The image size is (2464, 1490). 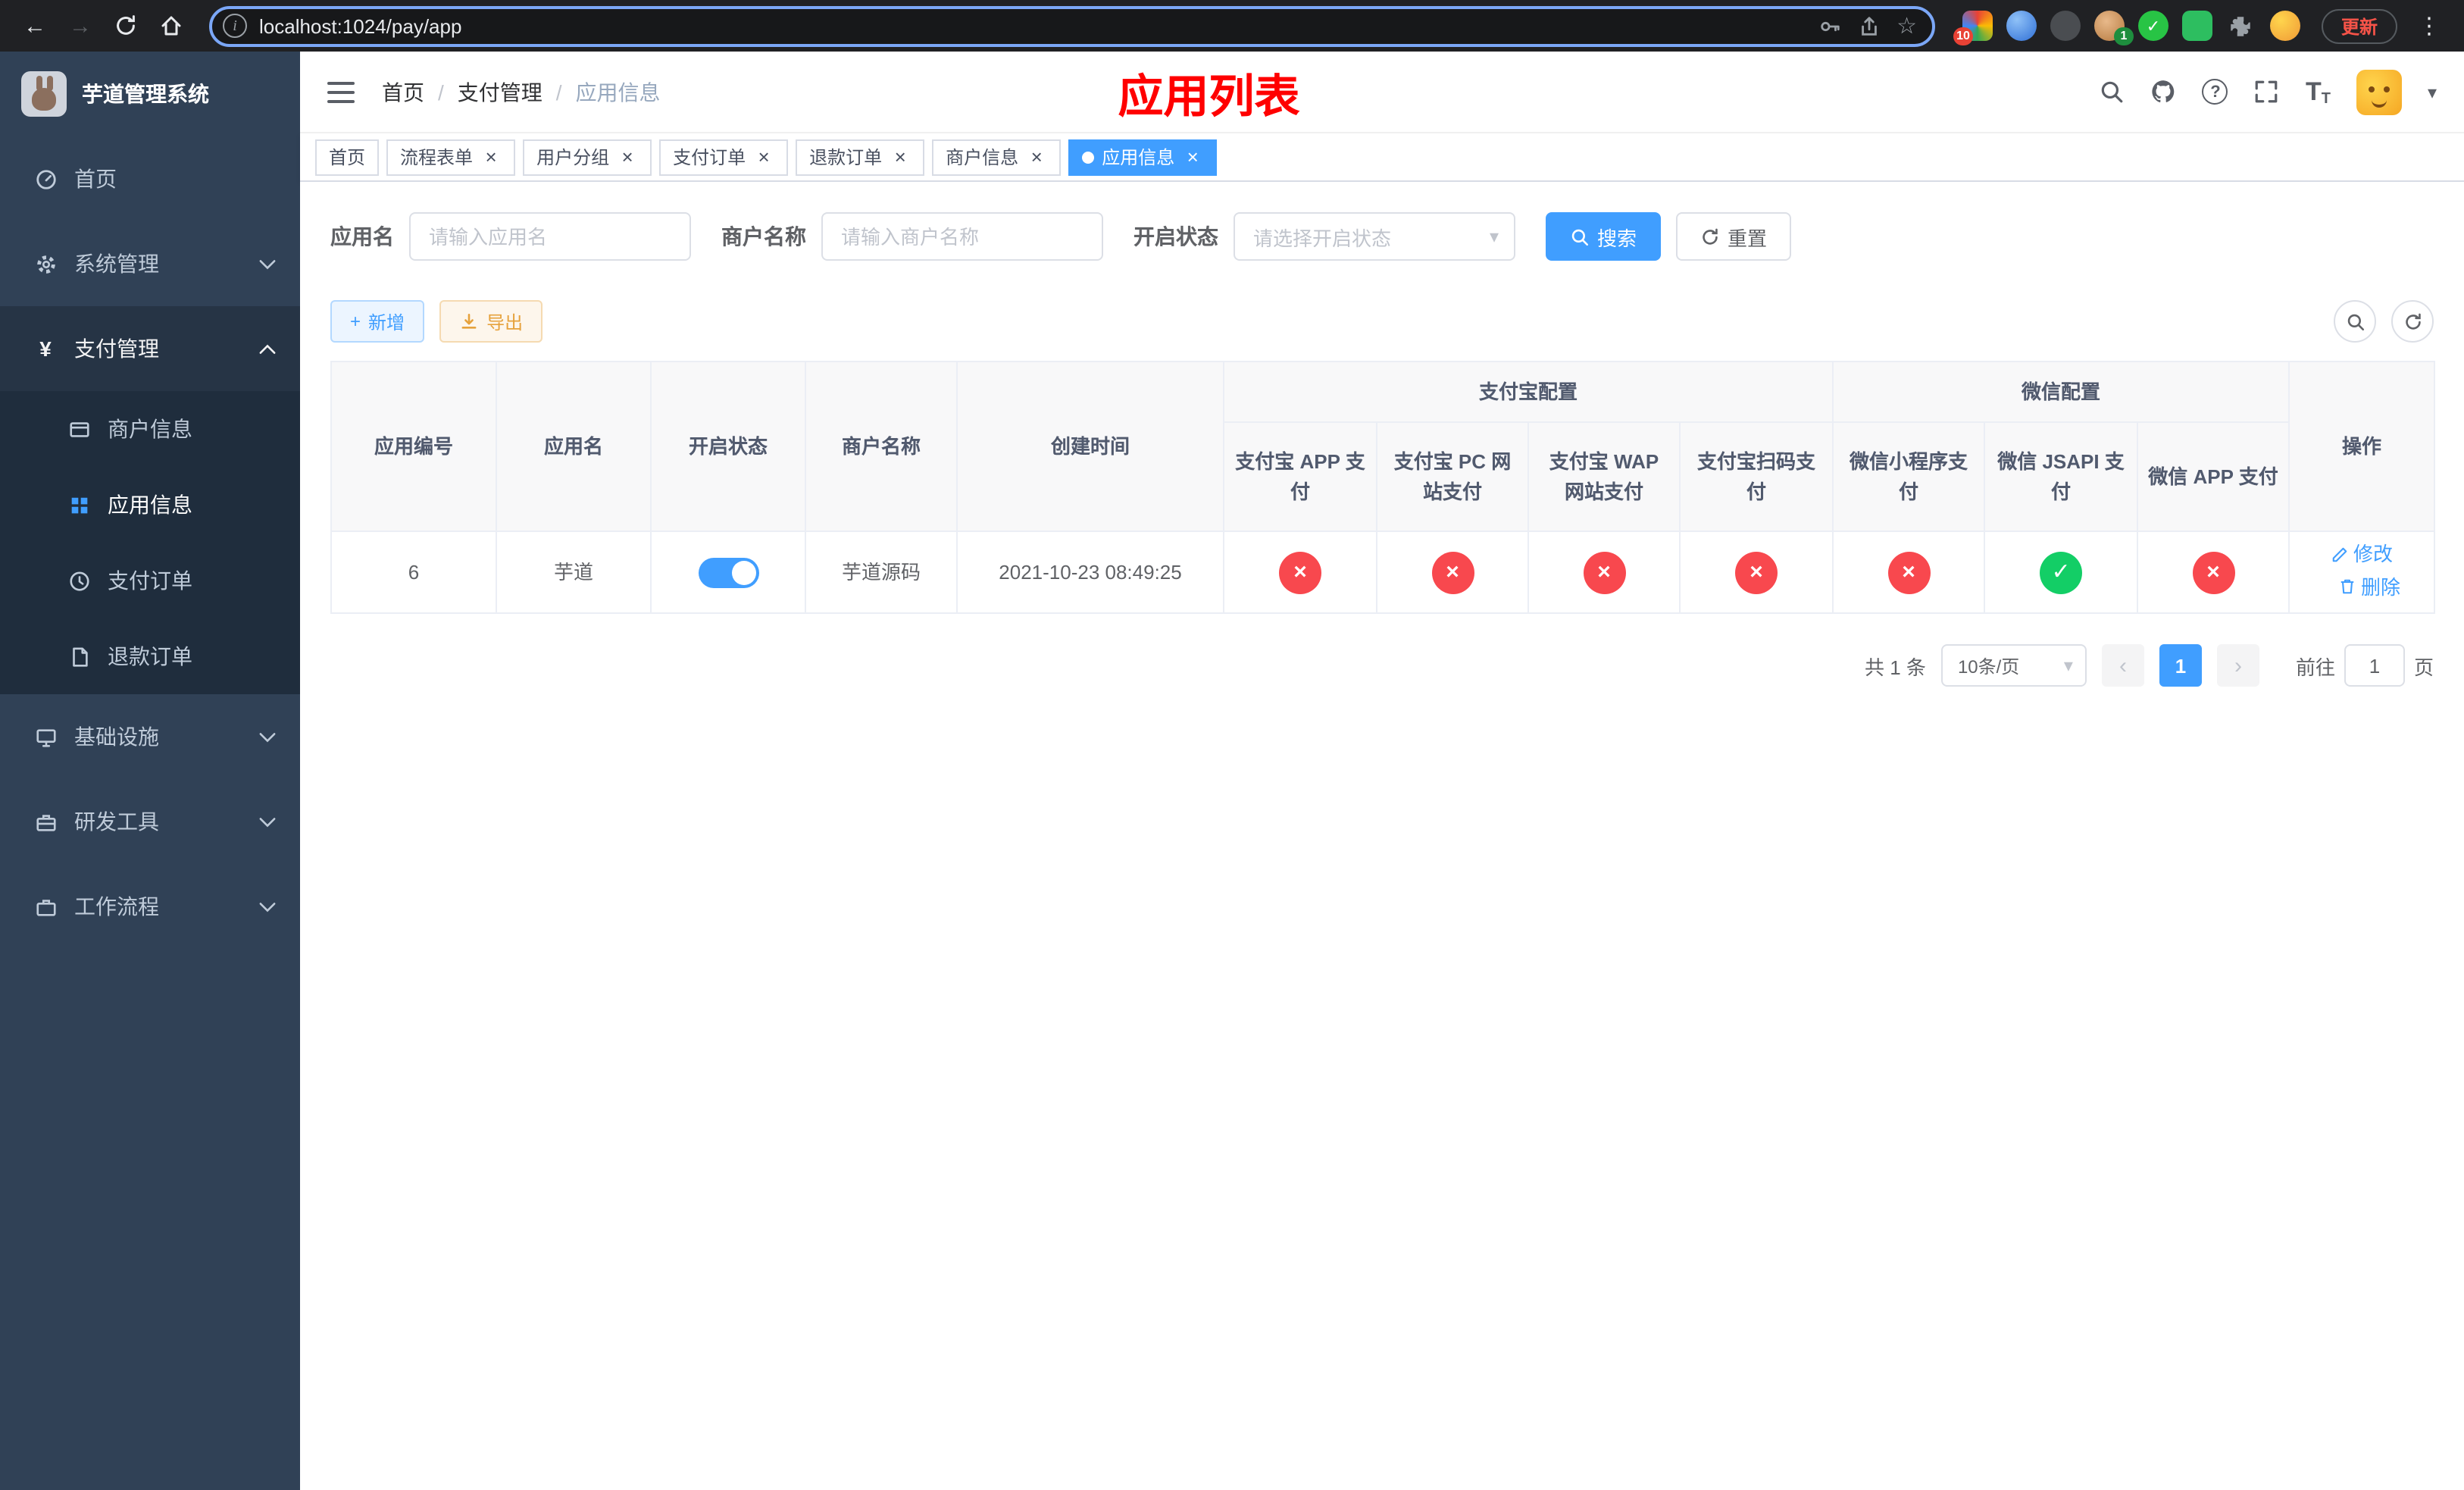 What do you see at coordinates (2065, 26) in the screenshot?
I see `extension-dark-icon` at bounding box center [2065, 26].